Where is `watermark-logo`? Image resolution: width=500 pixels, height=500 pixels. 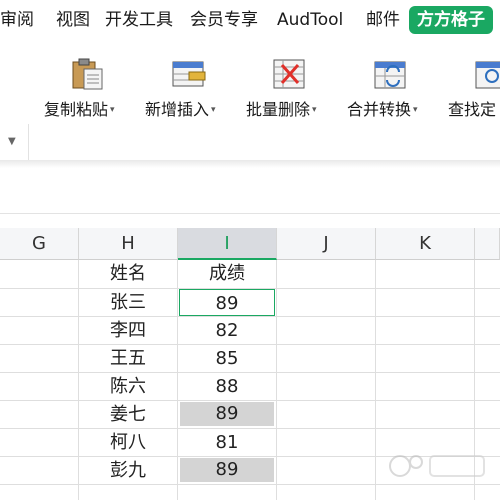
watermark-logo is located at coordinates (437, 466).